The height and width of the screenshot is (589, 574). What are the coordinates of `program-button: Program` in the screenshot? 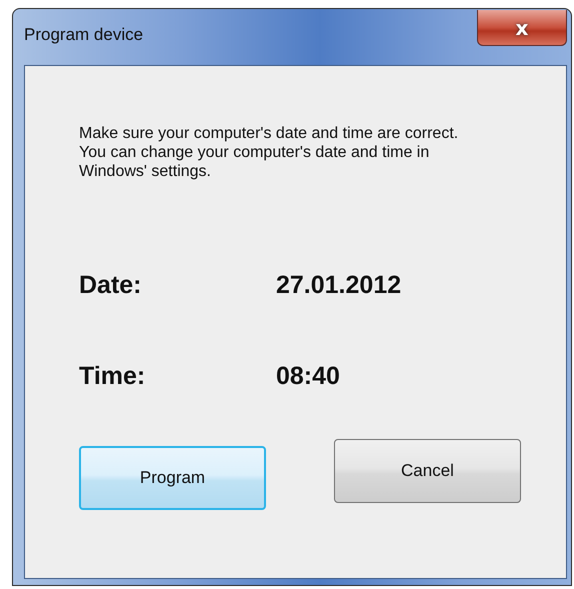 It's located at (172, 478).